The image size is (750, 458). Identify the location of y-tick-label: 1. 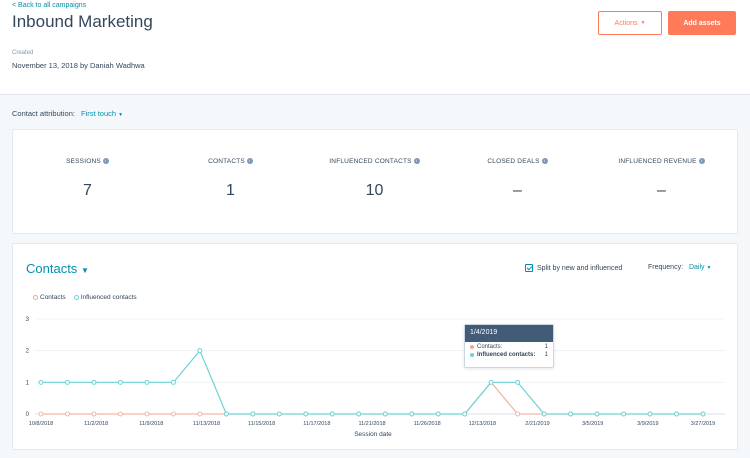
(28, 383).